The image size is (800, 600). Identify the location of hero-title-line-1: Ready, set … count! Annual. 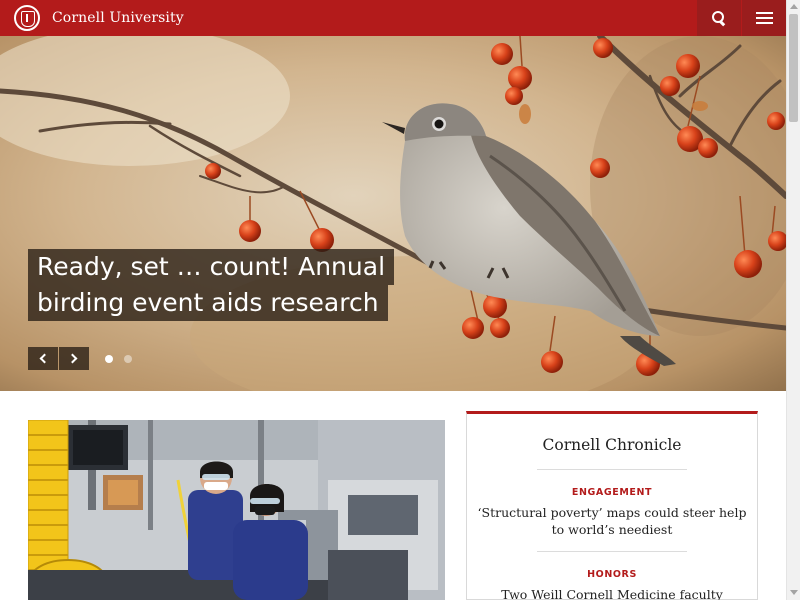
(211, 267).